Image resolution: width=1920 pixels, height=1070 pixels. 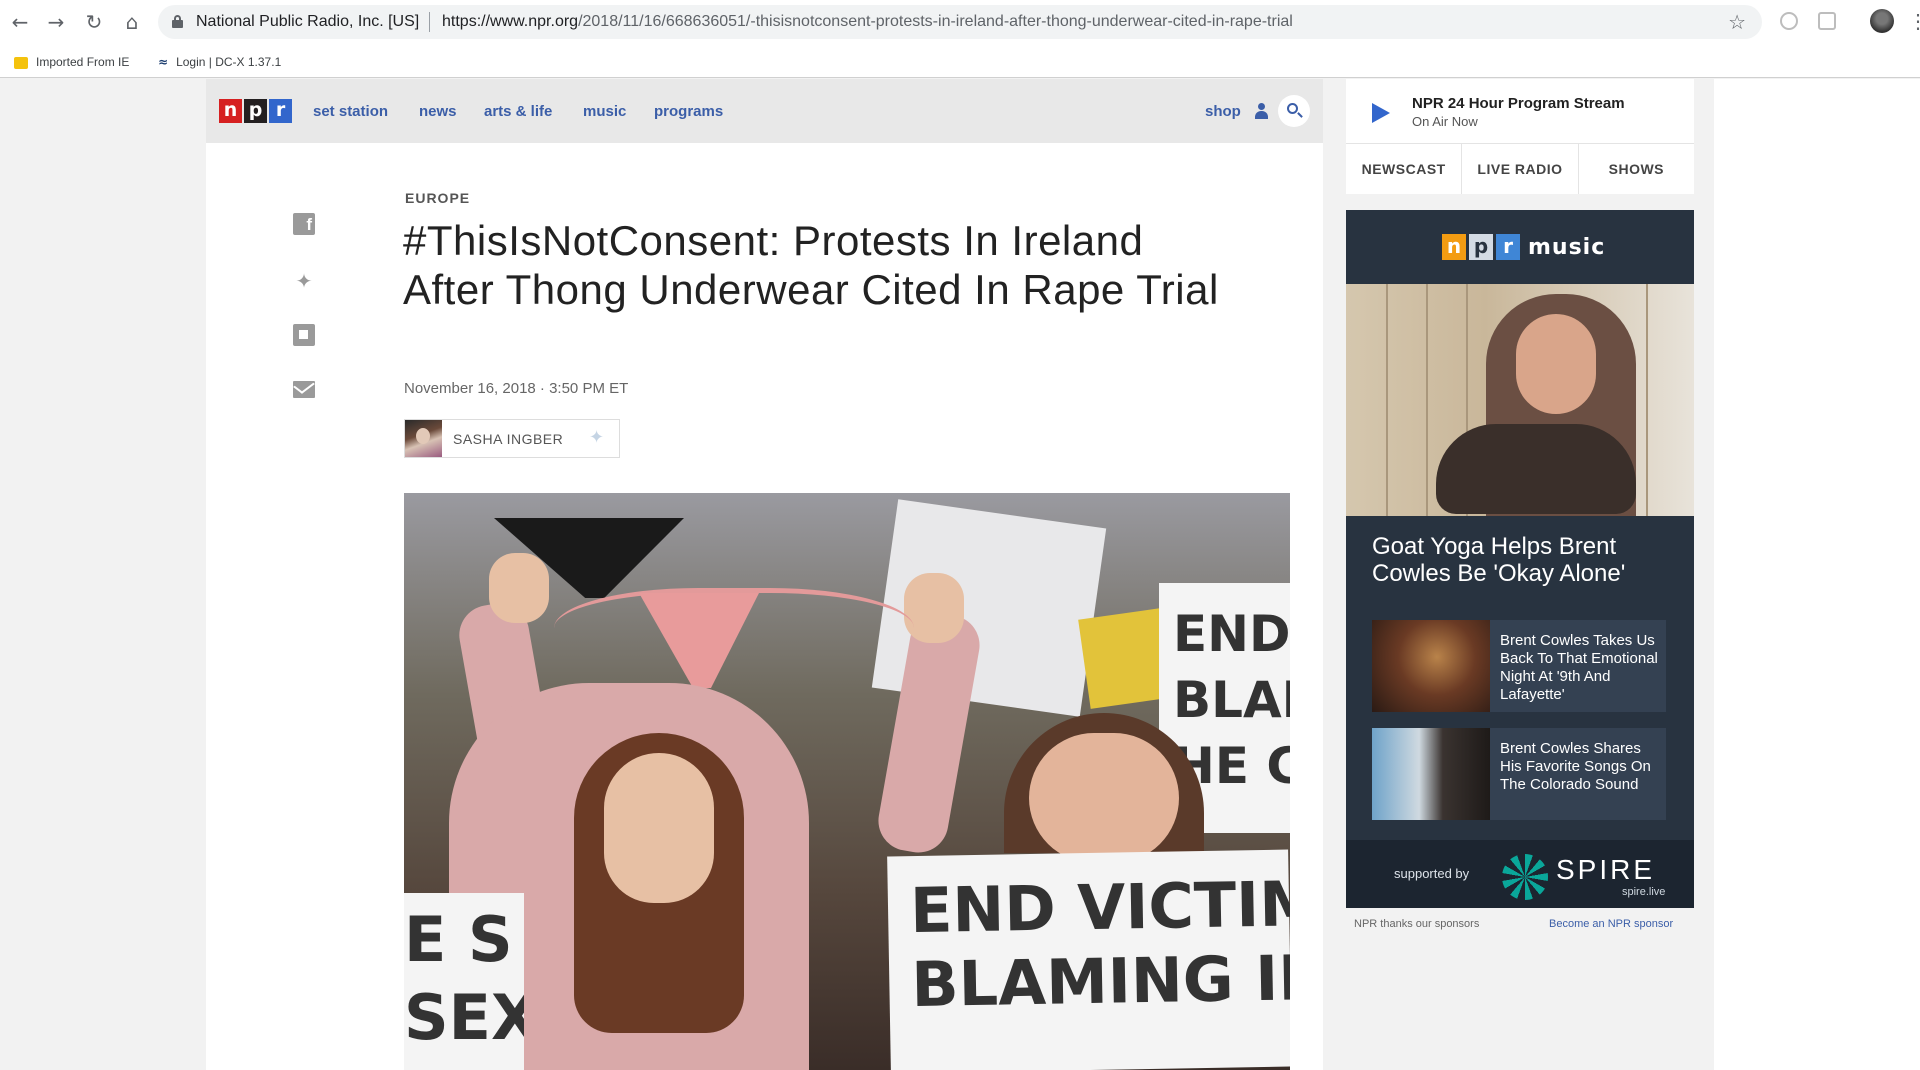 I want to click on author-name: SASHA INGBER, so click(x=508, y=439).